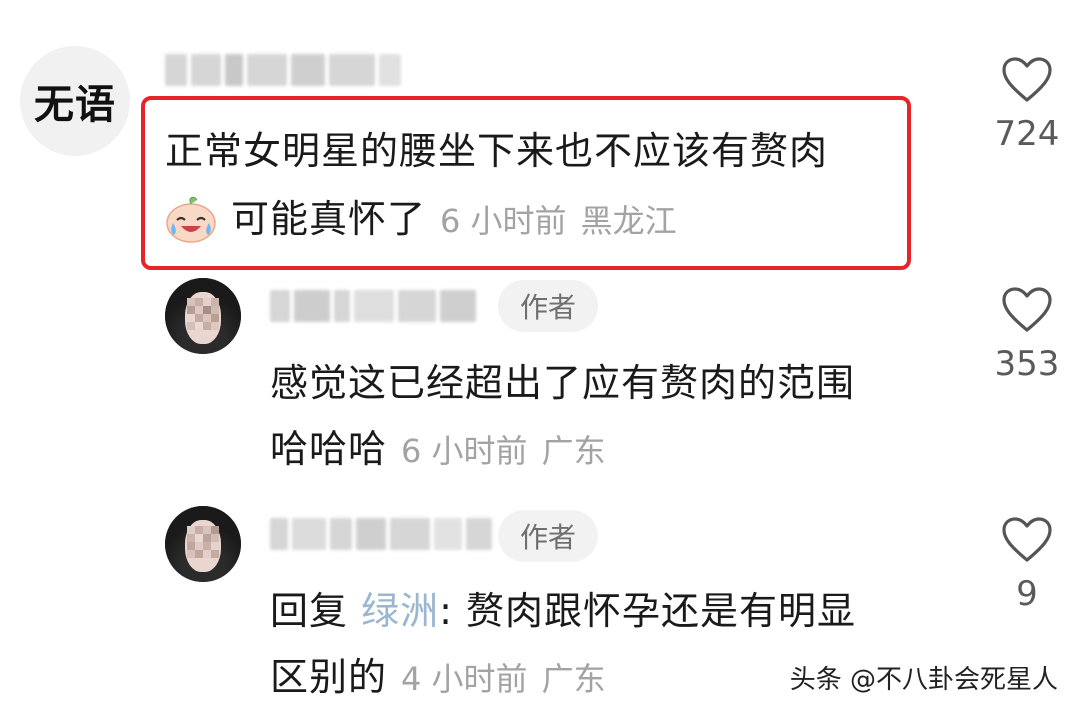 Image resolution: width=1080 pixels, height=714 pixels. I want to click on like-button: 724, so click(1027, 105).